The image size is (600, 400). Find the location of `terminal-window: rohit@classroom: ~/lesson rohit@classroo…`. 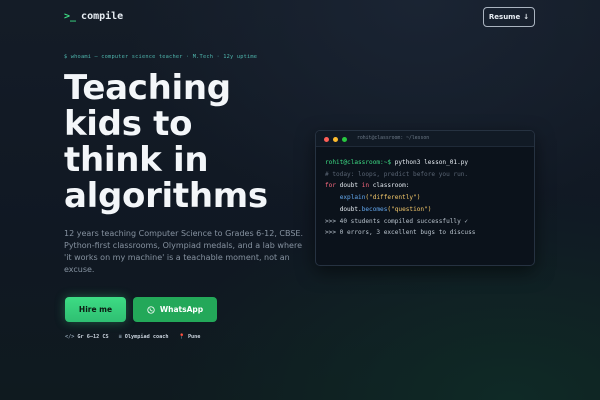

terminal-window: rohit@classroom: ~/lesson rohit@classroo… is located at coordinates (425, 198).